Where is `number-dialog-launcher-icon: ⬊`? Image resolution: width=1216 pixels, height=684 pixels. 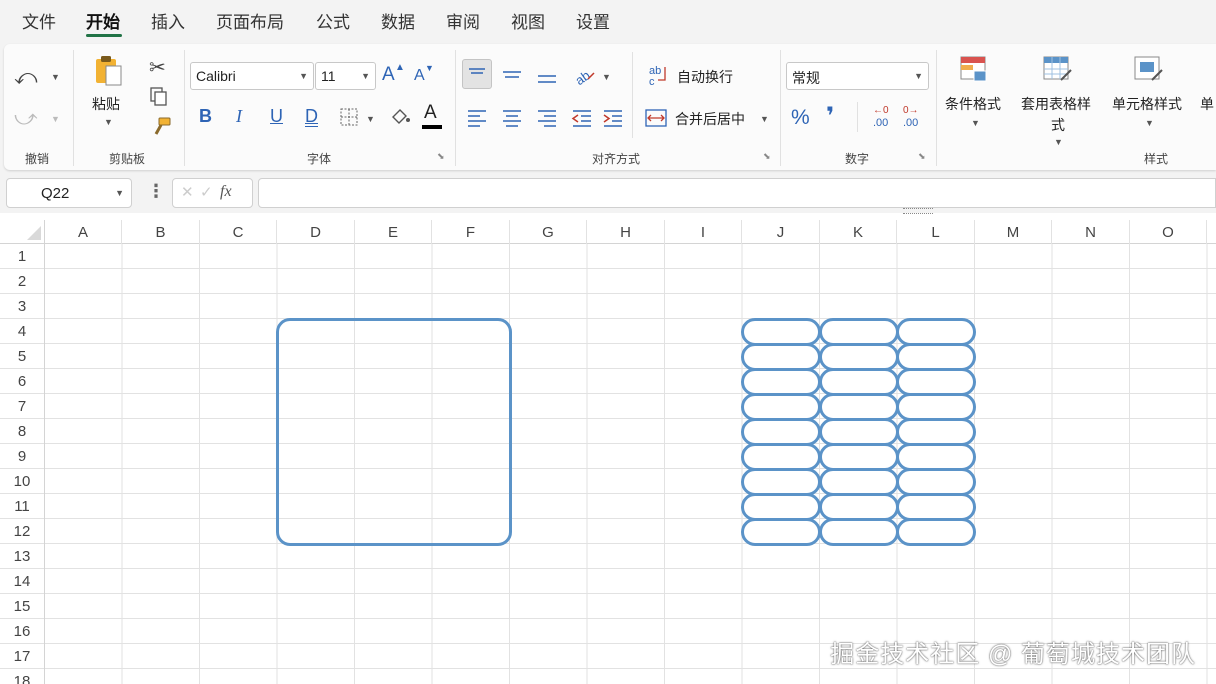 number-dialog-launcher-icon: ⬊ is located at coordinates (922, 156).